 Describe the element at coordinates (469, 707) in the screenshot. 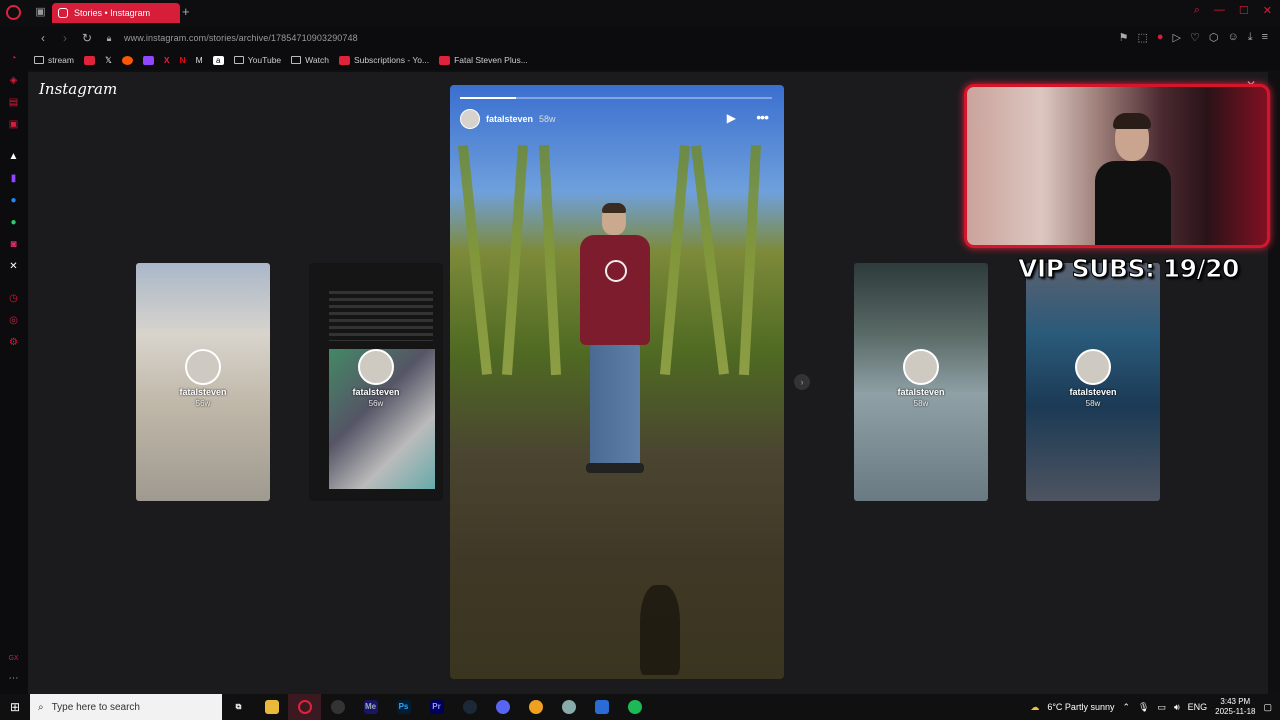

I see `steam-icon` at that location.